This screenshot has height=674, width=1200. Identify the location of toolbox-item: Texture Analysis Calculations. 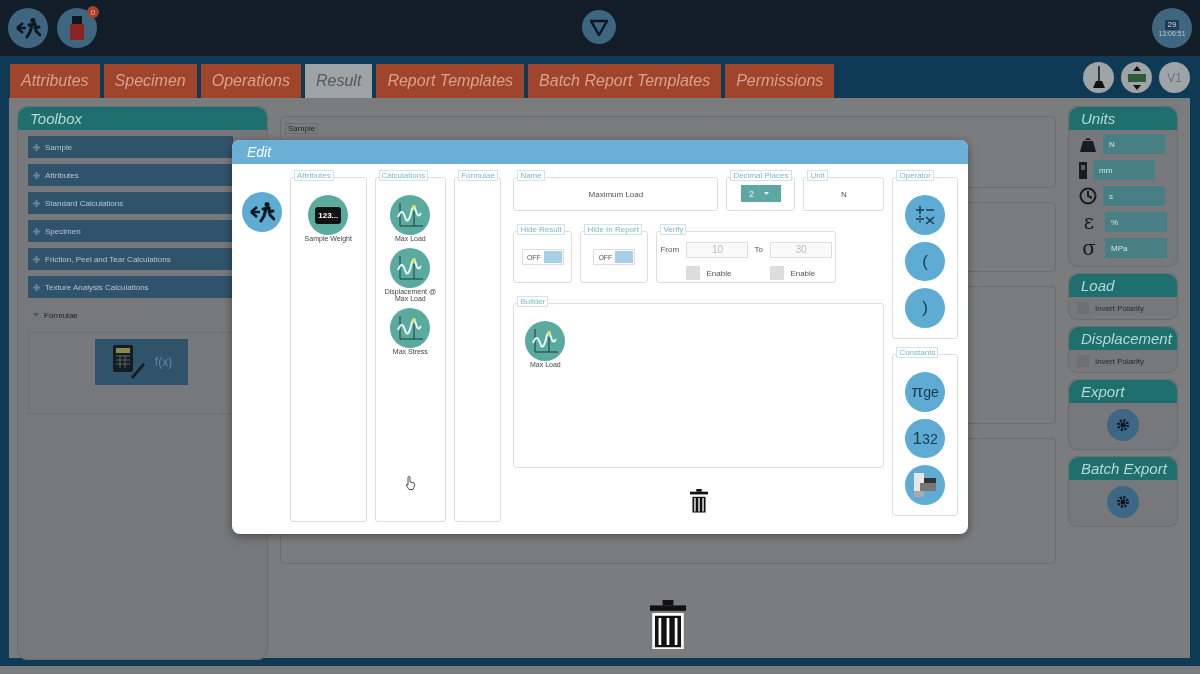
(130, 287).